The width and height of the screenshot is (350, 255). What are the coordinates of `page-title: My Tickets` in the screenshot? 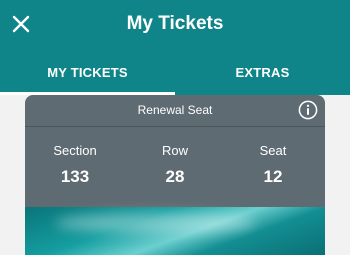 It's located at (175, 23).